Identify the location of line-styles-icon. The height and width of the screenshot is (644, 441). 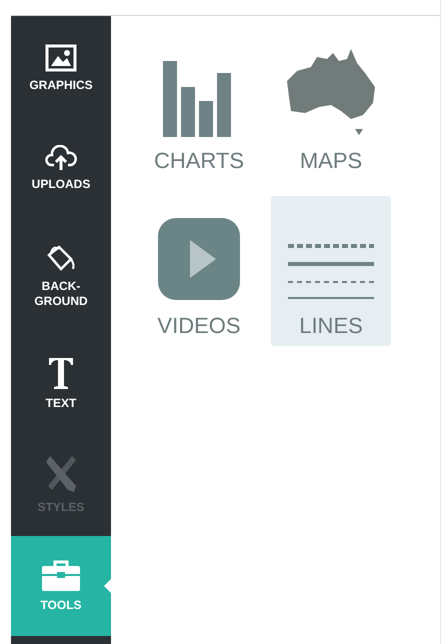
(331, 272).